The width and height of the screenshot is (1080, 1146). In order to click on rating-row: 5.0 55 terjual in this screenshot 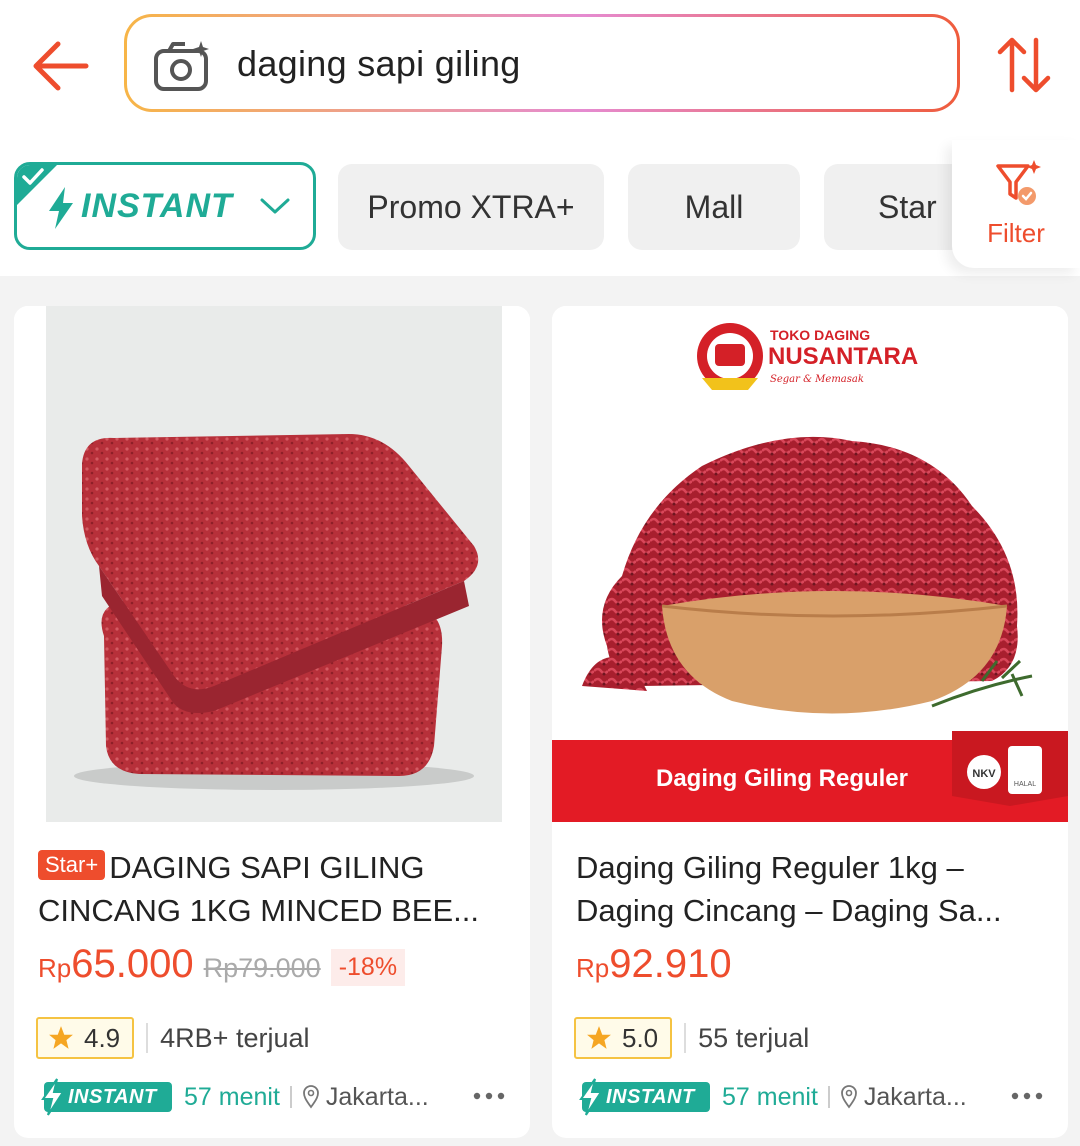, I will do `click(691, 1038)`.